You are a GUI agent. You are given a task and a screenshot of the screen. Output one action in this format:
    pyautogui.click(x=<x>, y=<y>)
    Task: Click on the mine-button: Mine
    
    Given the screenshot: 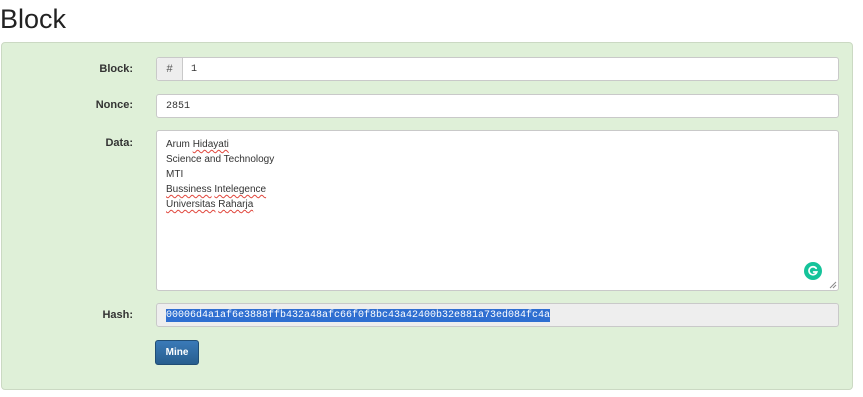 What is the action you would take?
    pyautogui.click(x=177, y=352)
    